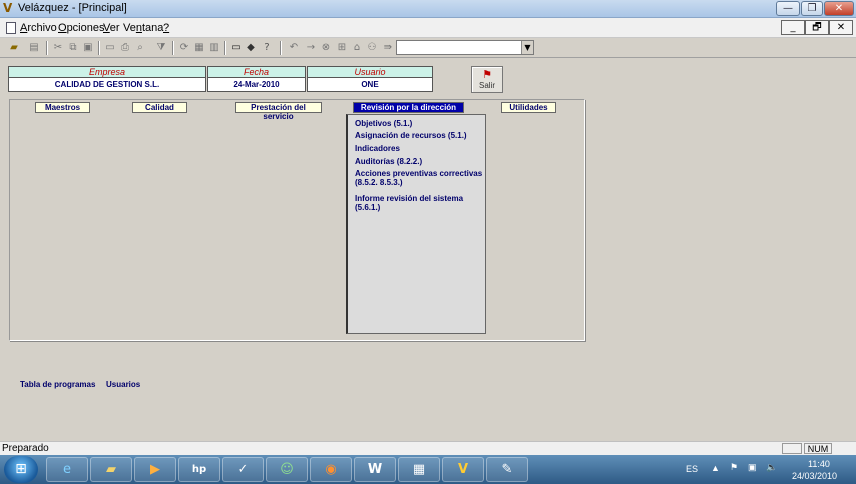  Describe the element at coordinates (465, 47) in the screenshot. I see `toolbar-combobox: ▼` at that location.